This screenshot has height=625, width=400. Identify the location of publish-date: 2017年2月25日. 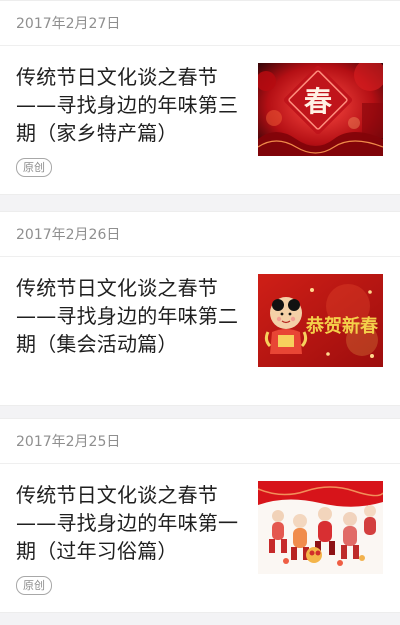
(200, 441).